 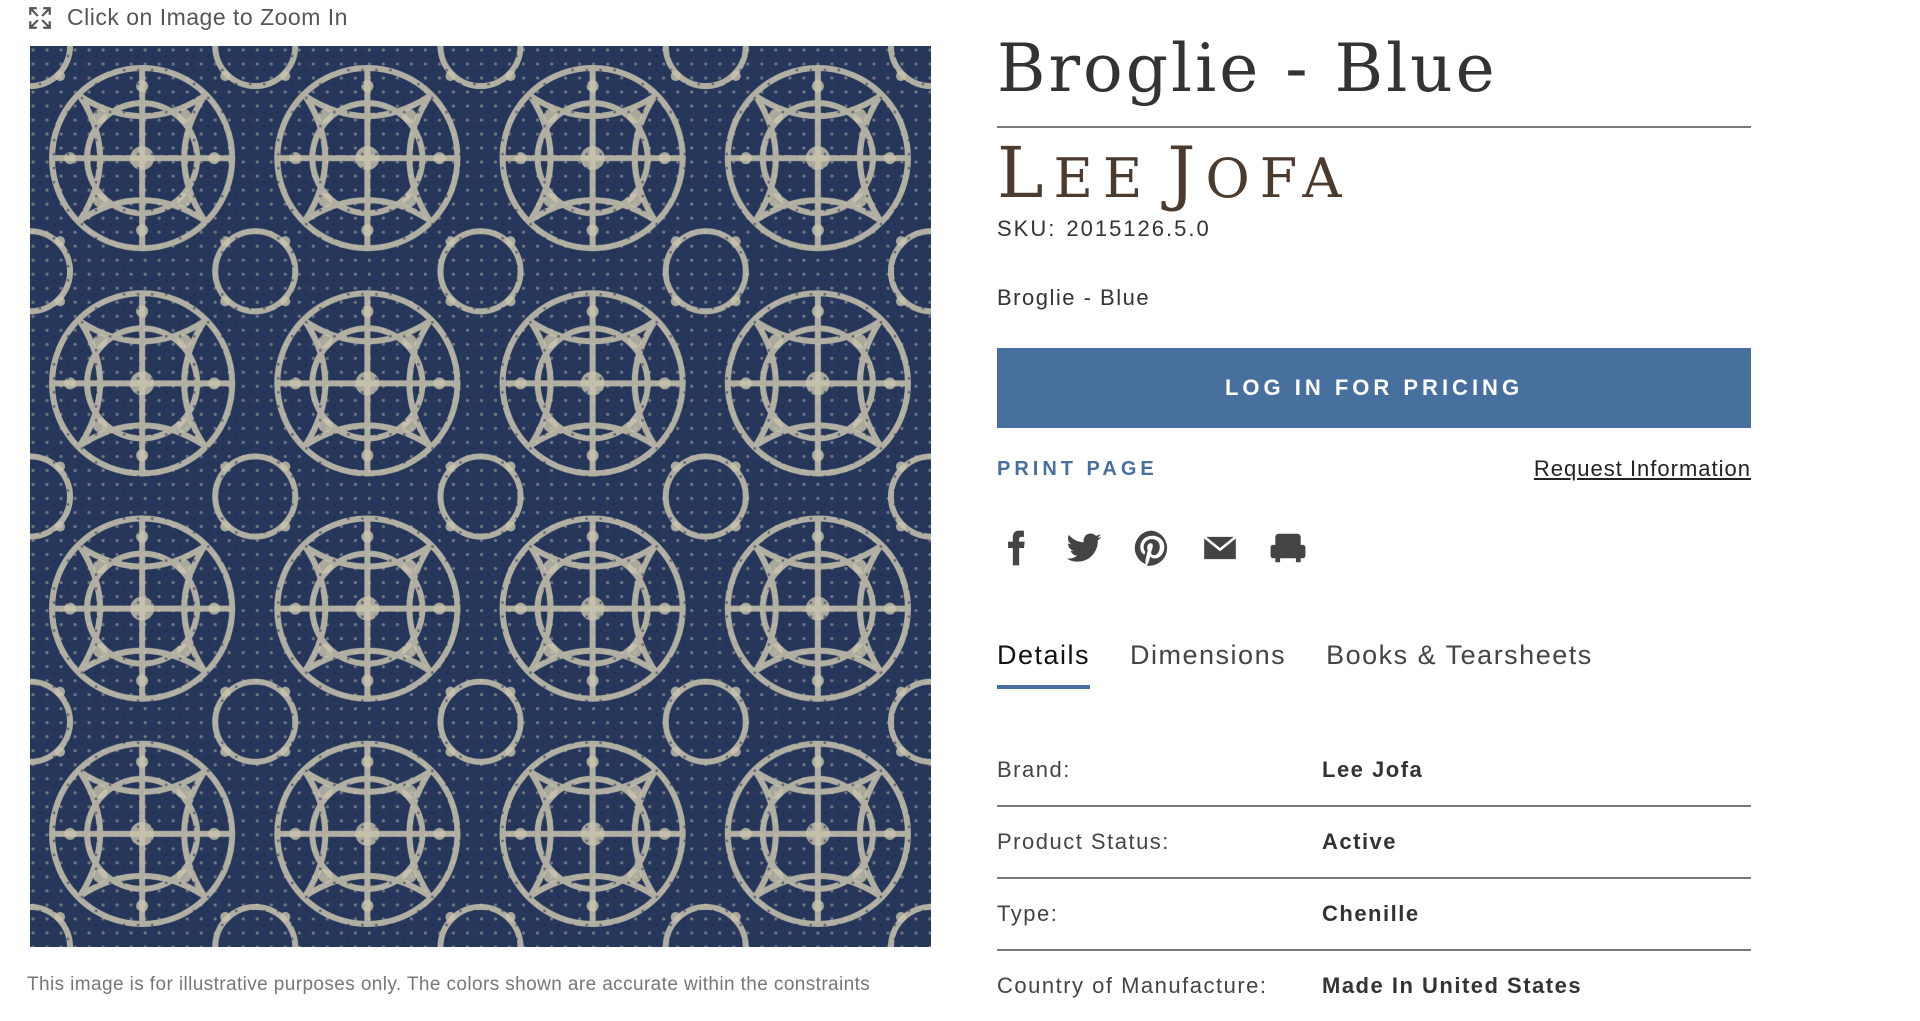 What do you see at coordinates (1027, 228) in the screenshot?
I see `sku-label: SKU:` at bounding box center [1027, 228].